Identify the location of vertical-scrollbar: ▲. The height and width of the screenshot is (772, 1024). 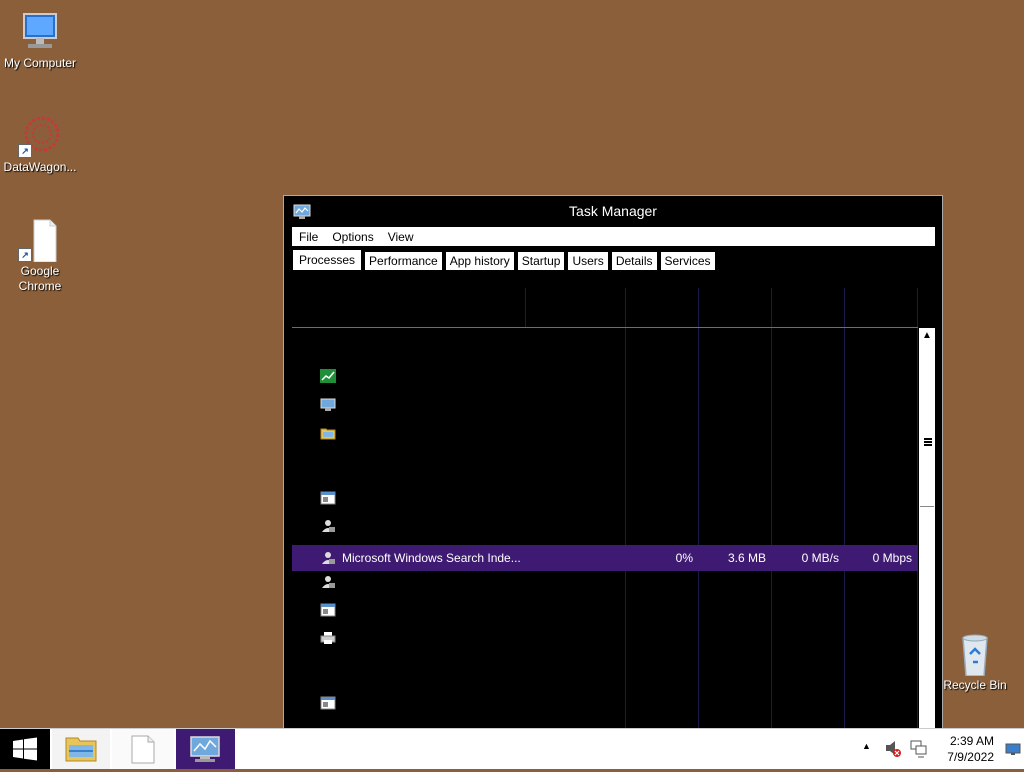
(927, 532).